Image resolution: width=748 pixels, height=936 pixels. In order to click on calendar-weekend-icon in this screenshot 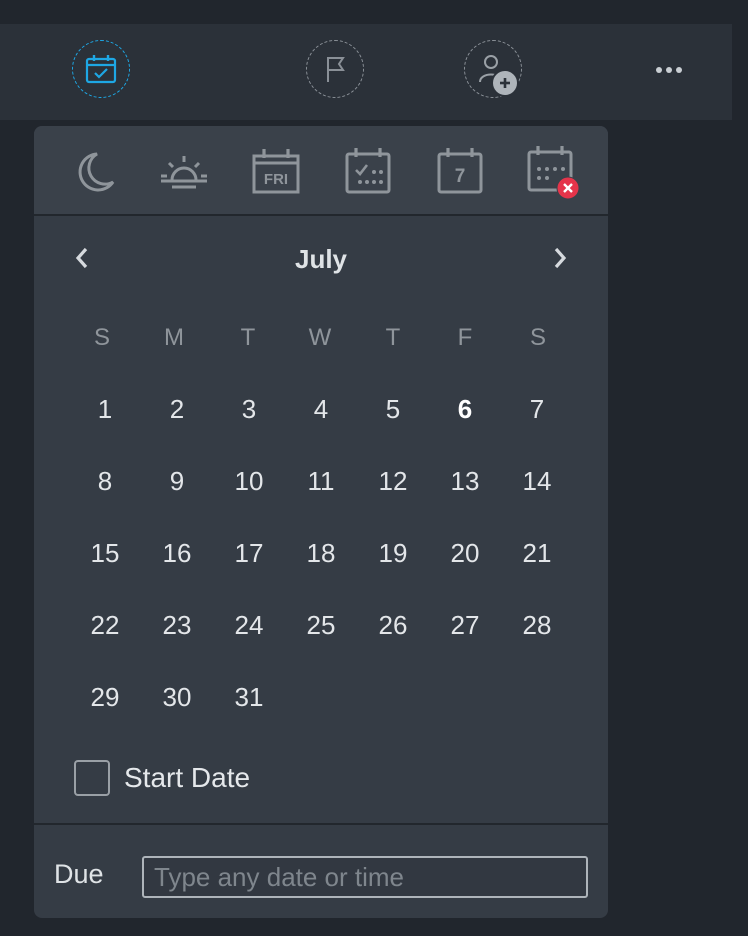, I will do `click(368, 171)`.